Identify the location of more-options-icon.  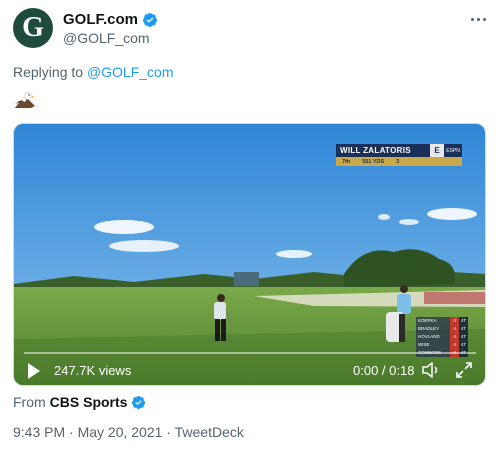
(478, 19).